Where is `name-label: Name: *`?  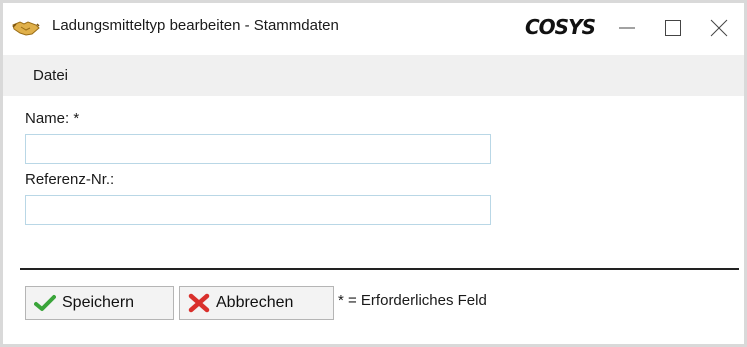
name-label: Name: * is located at coordinates (52, 118).